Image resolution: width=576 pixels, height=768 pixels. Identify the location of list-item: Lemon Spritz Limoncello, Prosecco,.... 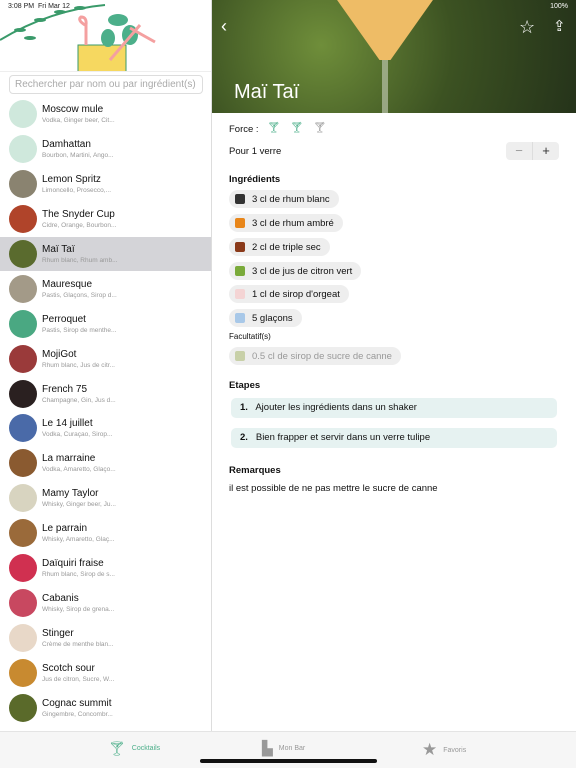
(105, 184).